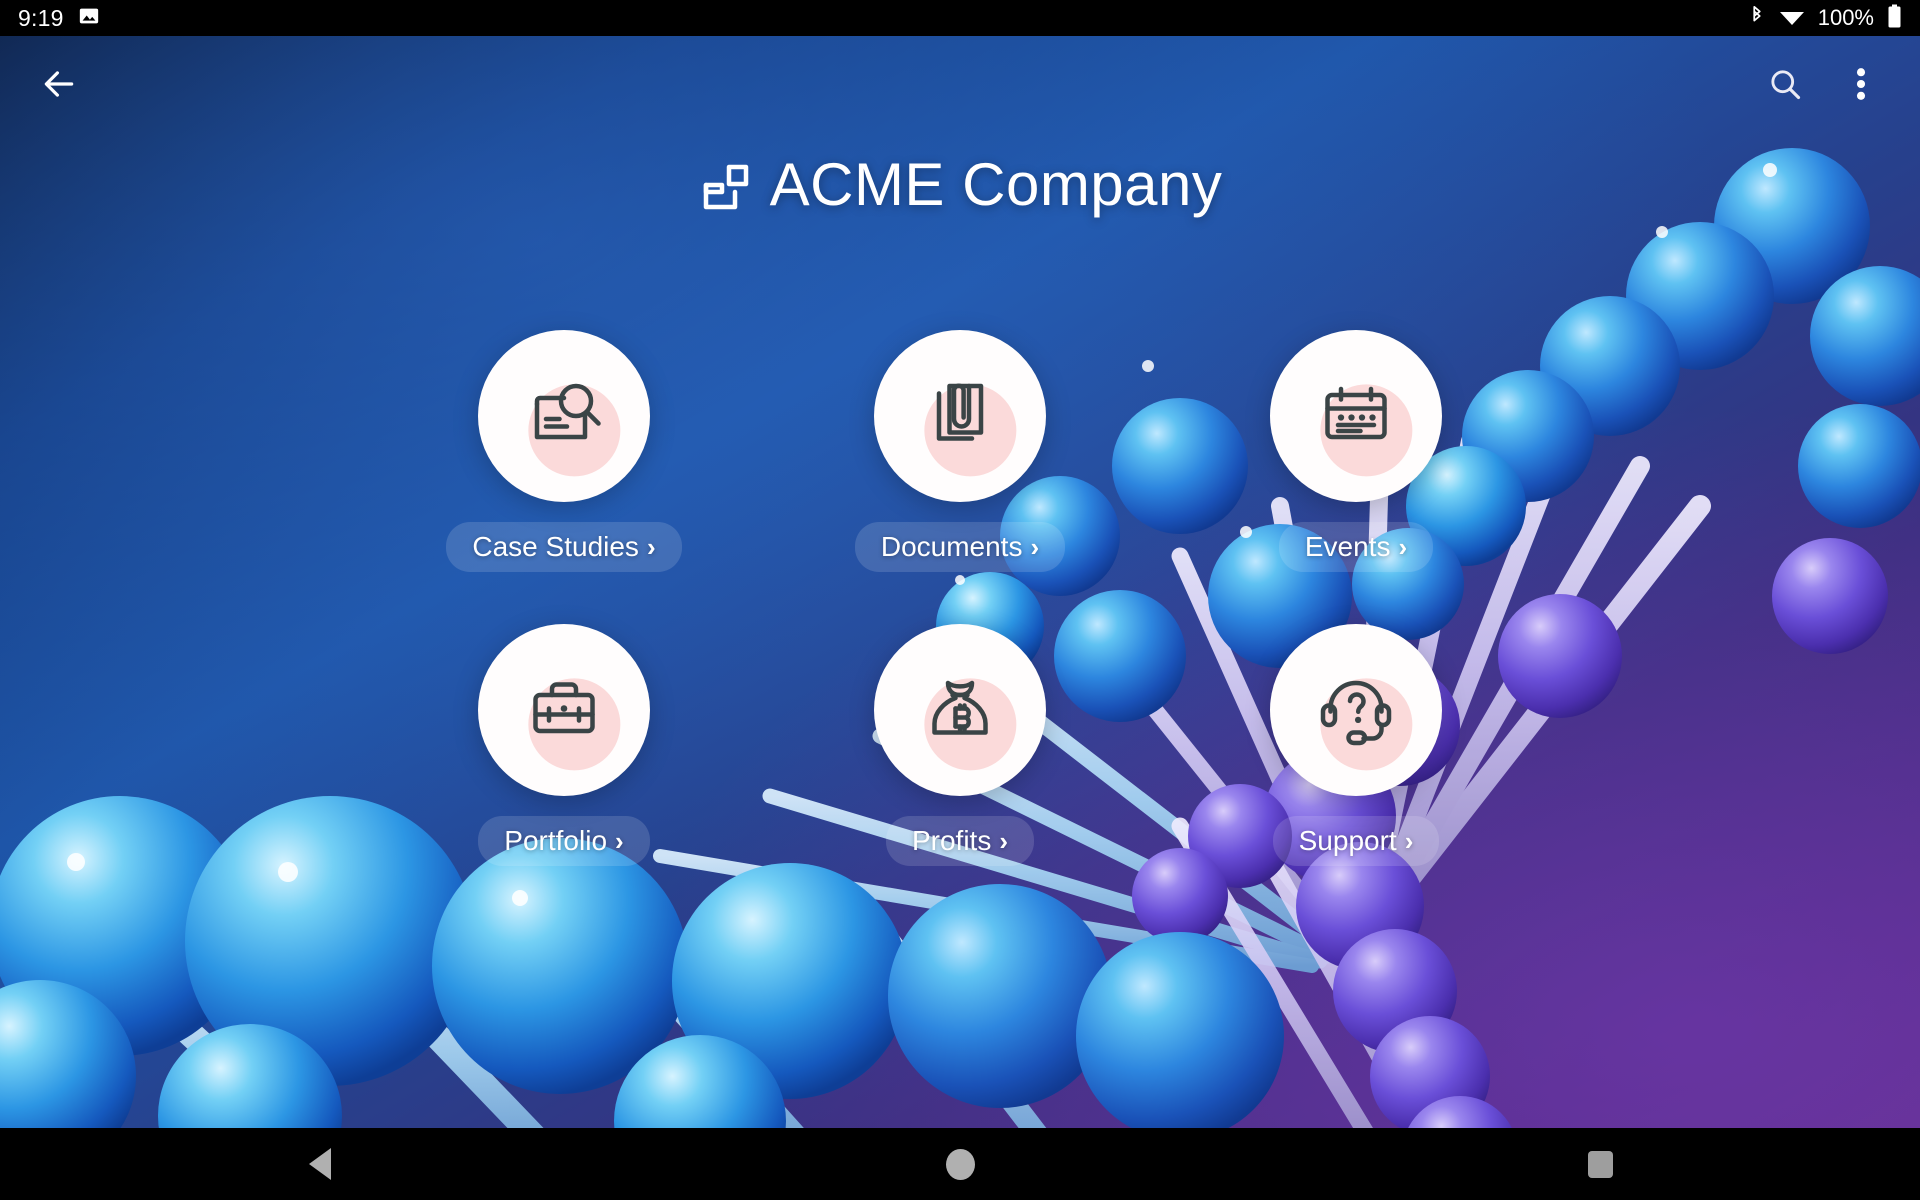 The image size is (1920, 1200). I want to click on tile-label-text: Events, so click(1347, 546).